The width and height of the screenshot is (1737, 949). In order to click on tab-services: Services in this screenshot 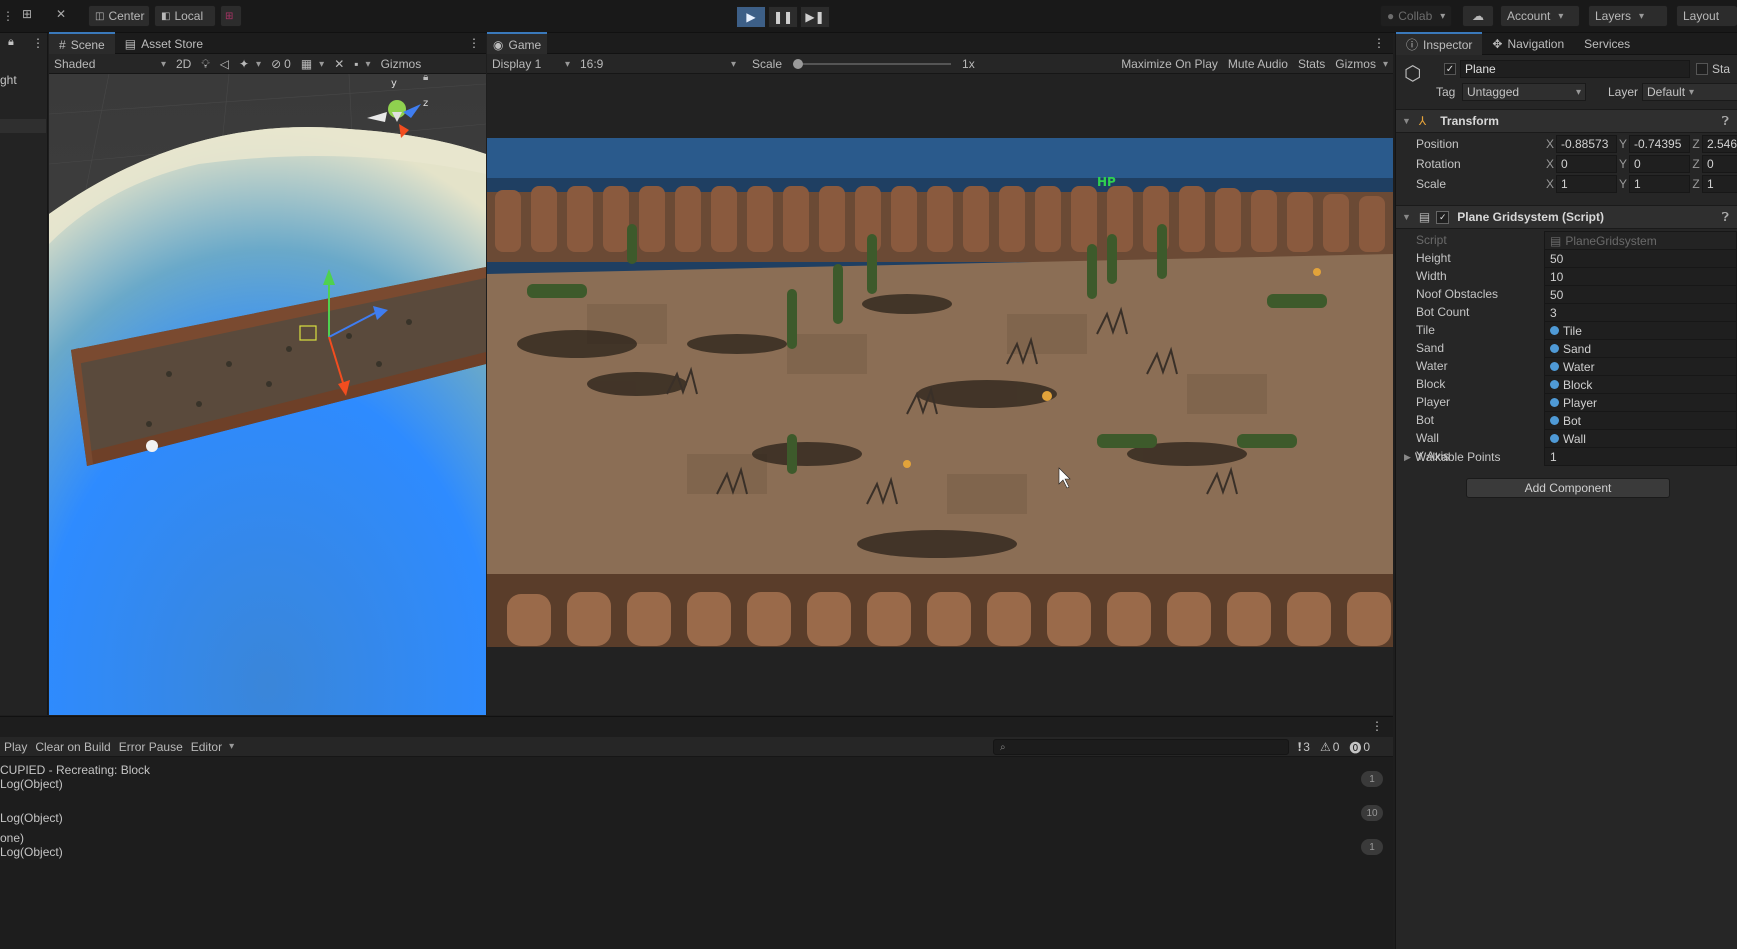, I will do `click(1607, 43)`.